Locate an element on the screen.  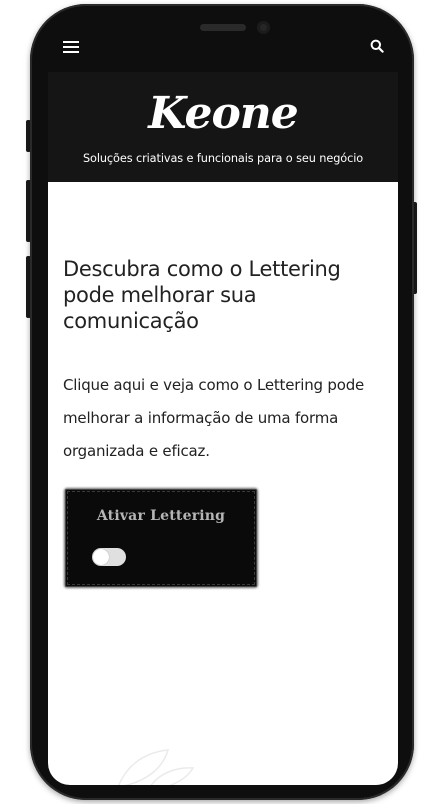
leaf-watermark-icon is located at coordinates (156, 767).